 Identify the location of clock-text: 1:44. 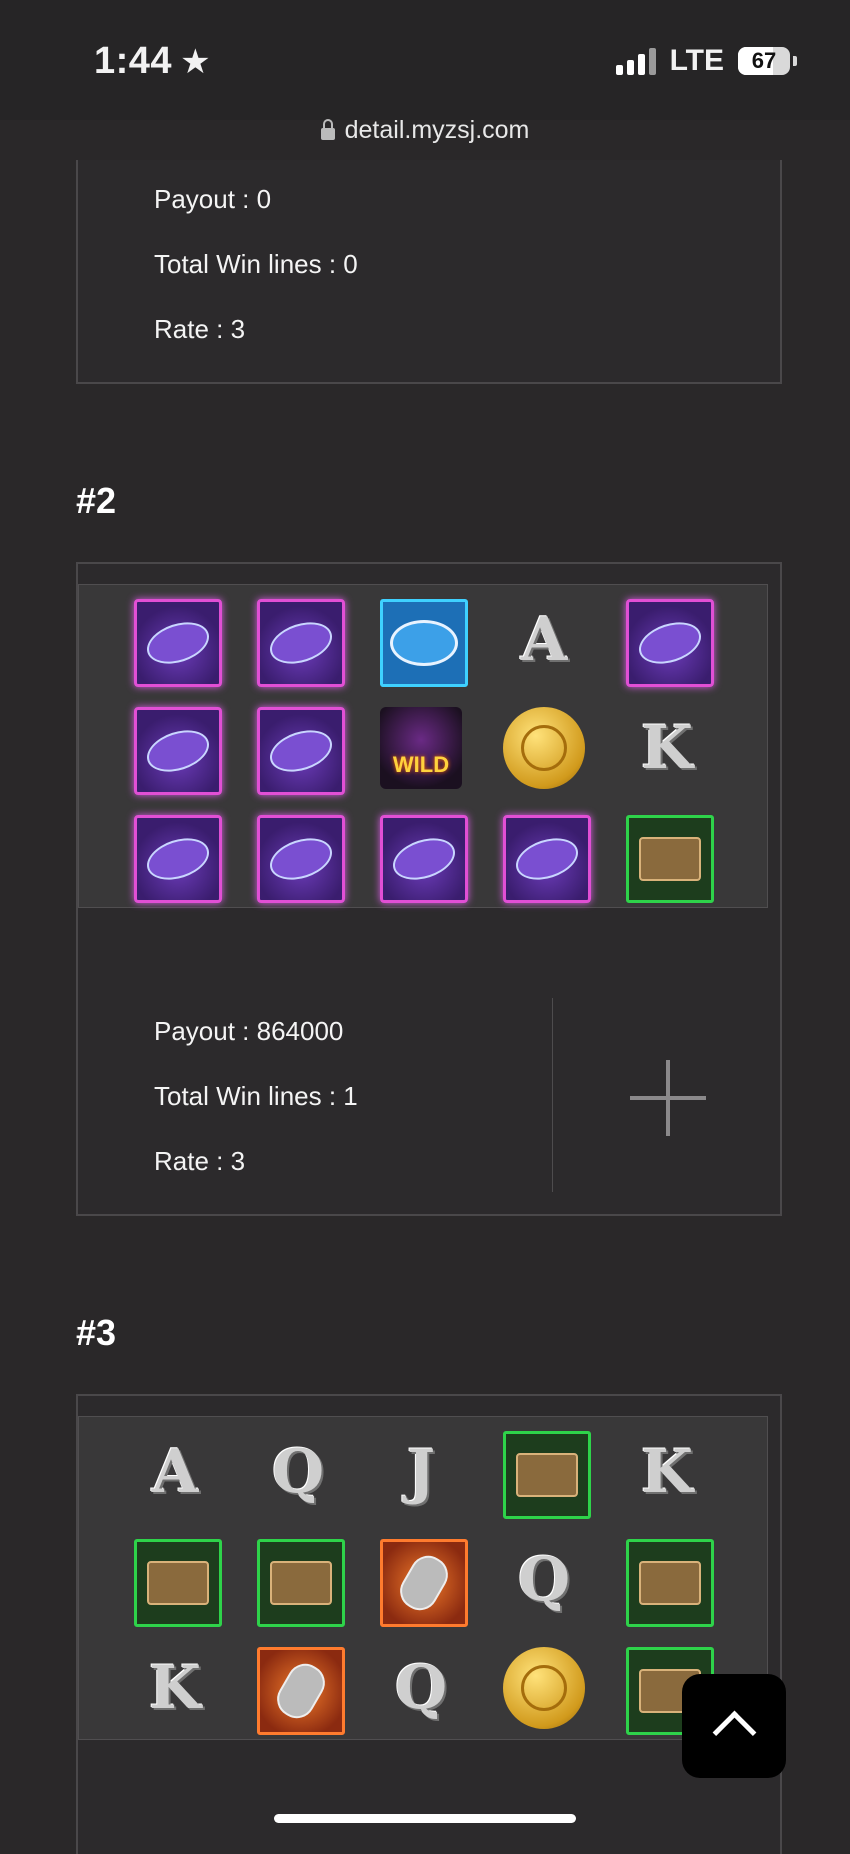
(133, 61).